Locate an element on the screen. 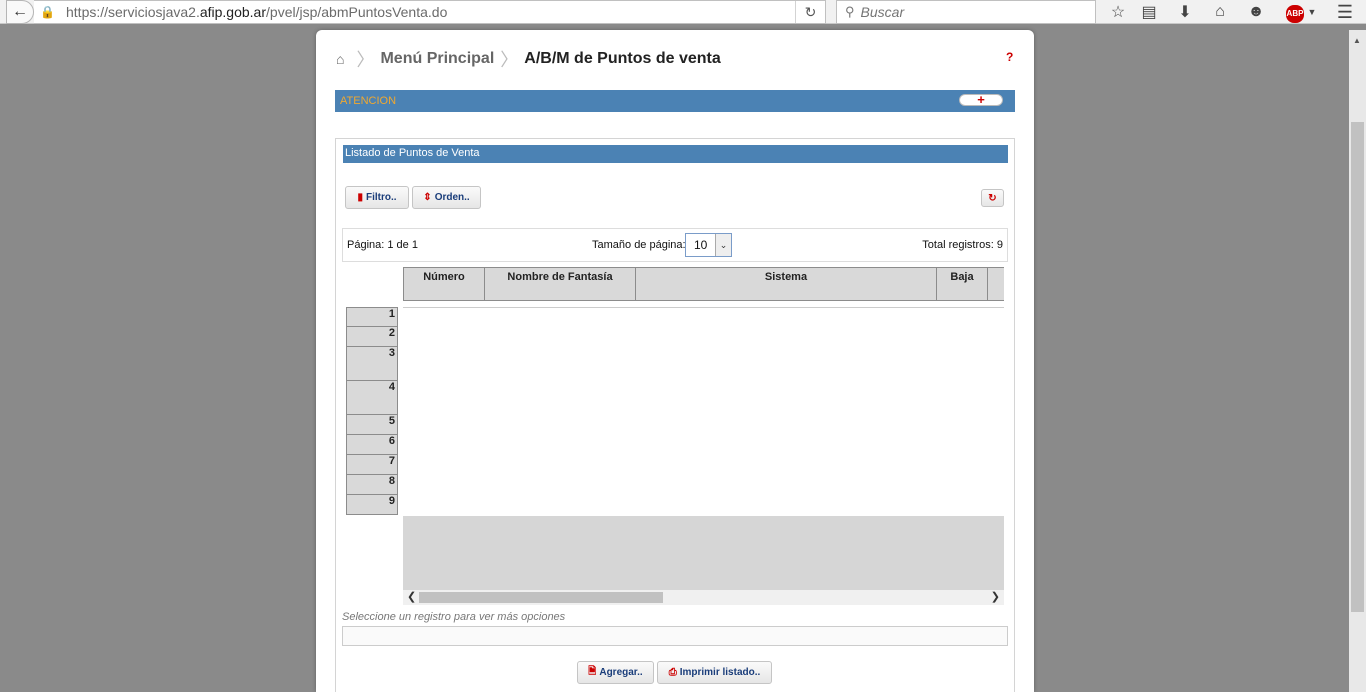 This screenshot has height=692, width=1366. page-title: A/B/M de Puntos de venta is located at coordinates (622, 58).